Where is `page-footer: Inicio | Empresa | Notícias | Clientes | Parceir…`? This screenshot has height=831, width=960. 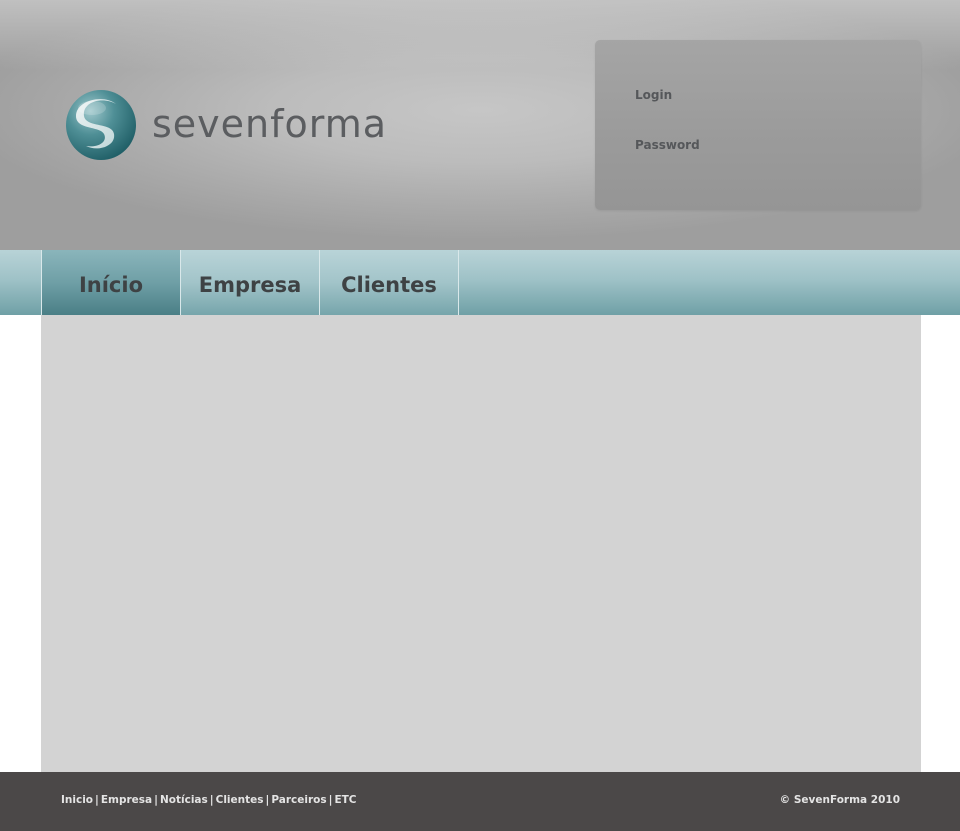
page-footer: Inicio | Empresa | Notícias | Clientes | Parceir… is located at coordinates (480, 801).